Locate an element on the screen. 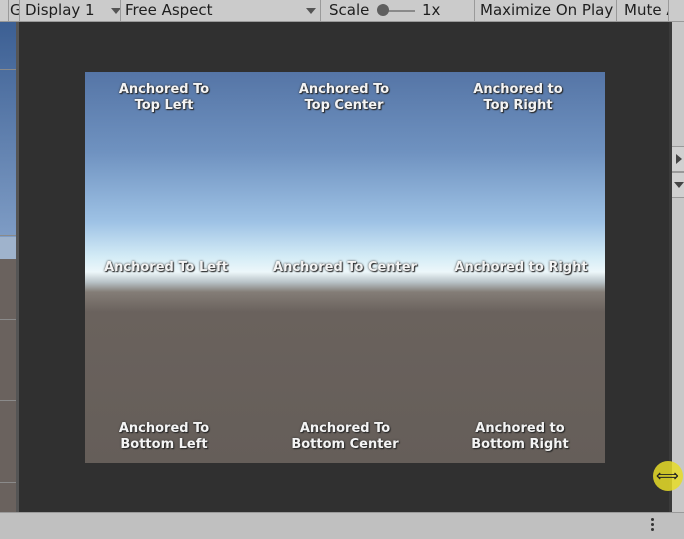 The width and height of the screenshot is (684, 539). label-bottom-right: Anchored to Bottom Right is located at coordinates (520, 436).